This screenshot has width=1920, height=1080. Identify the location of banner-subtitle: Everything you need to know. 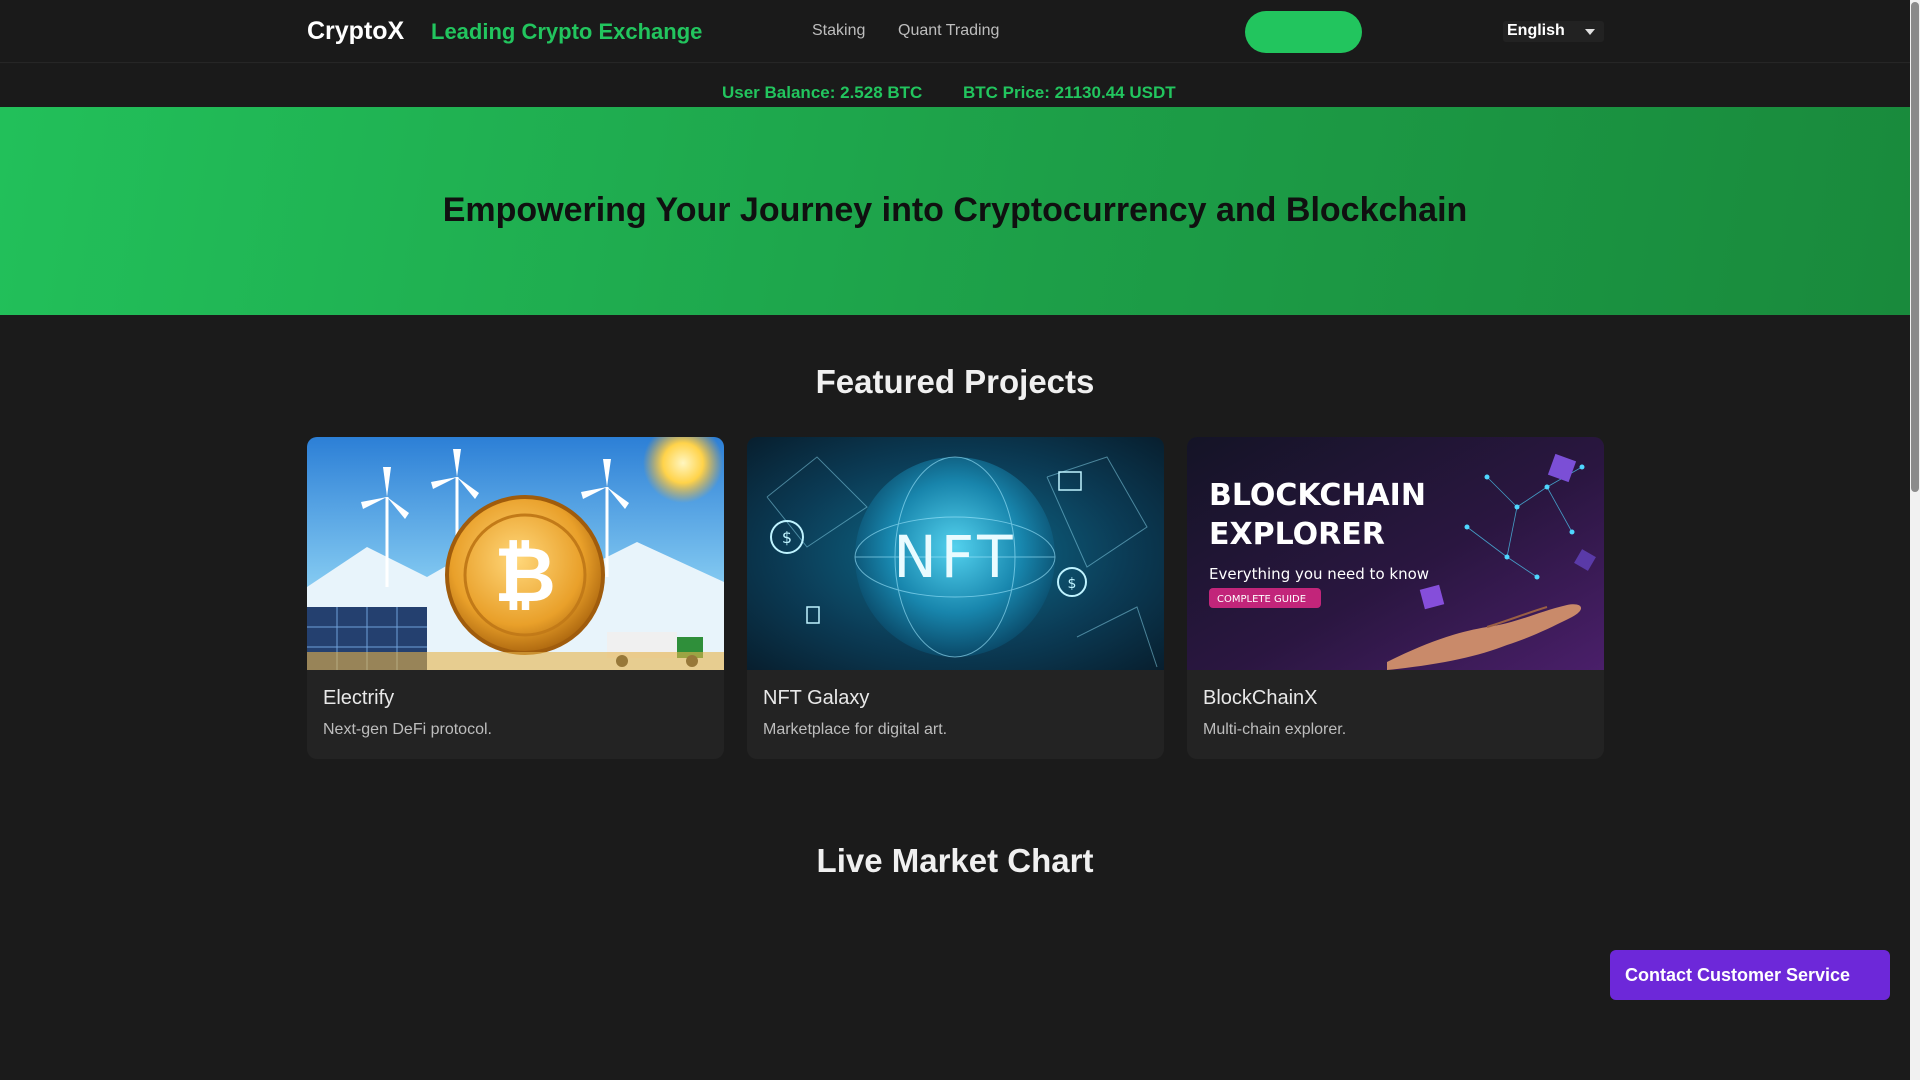
(1319, 574).